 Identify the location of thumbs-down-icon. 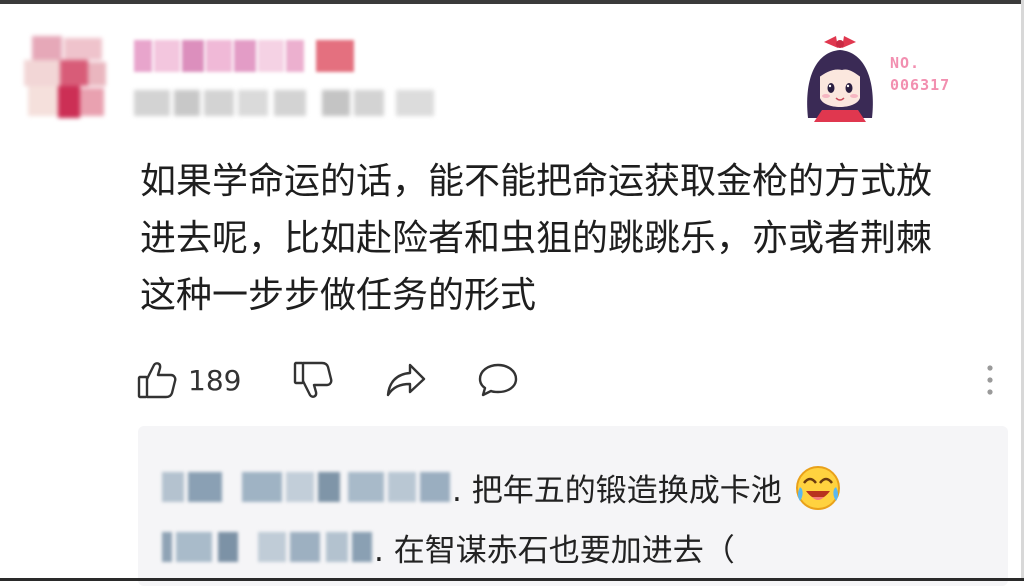
(313, 379).